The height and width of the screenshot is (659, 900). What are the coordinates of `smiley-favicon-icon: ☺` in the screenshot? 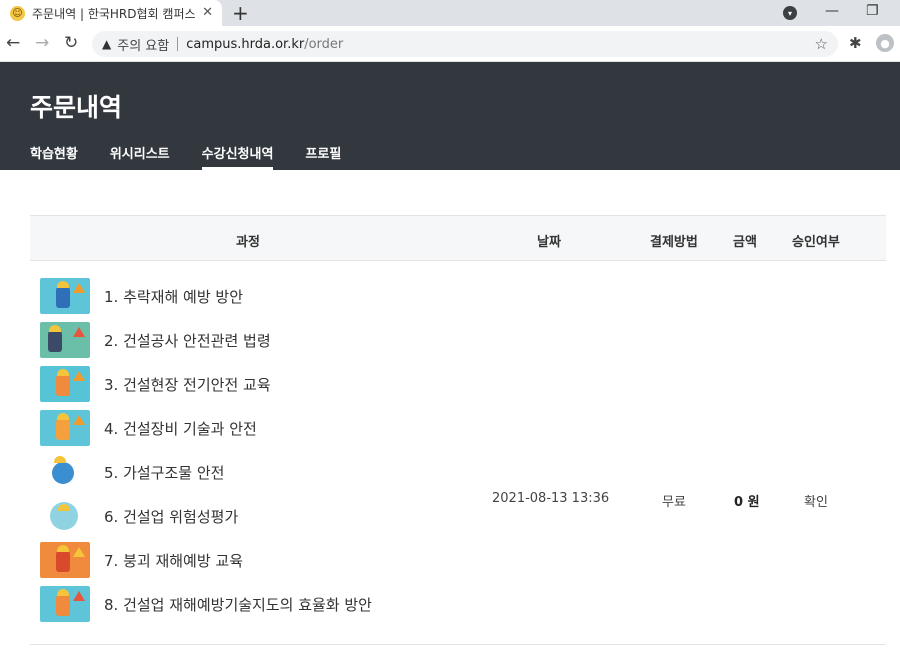 It's located at (17, 13).